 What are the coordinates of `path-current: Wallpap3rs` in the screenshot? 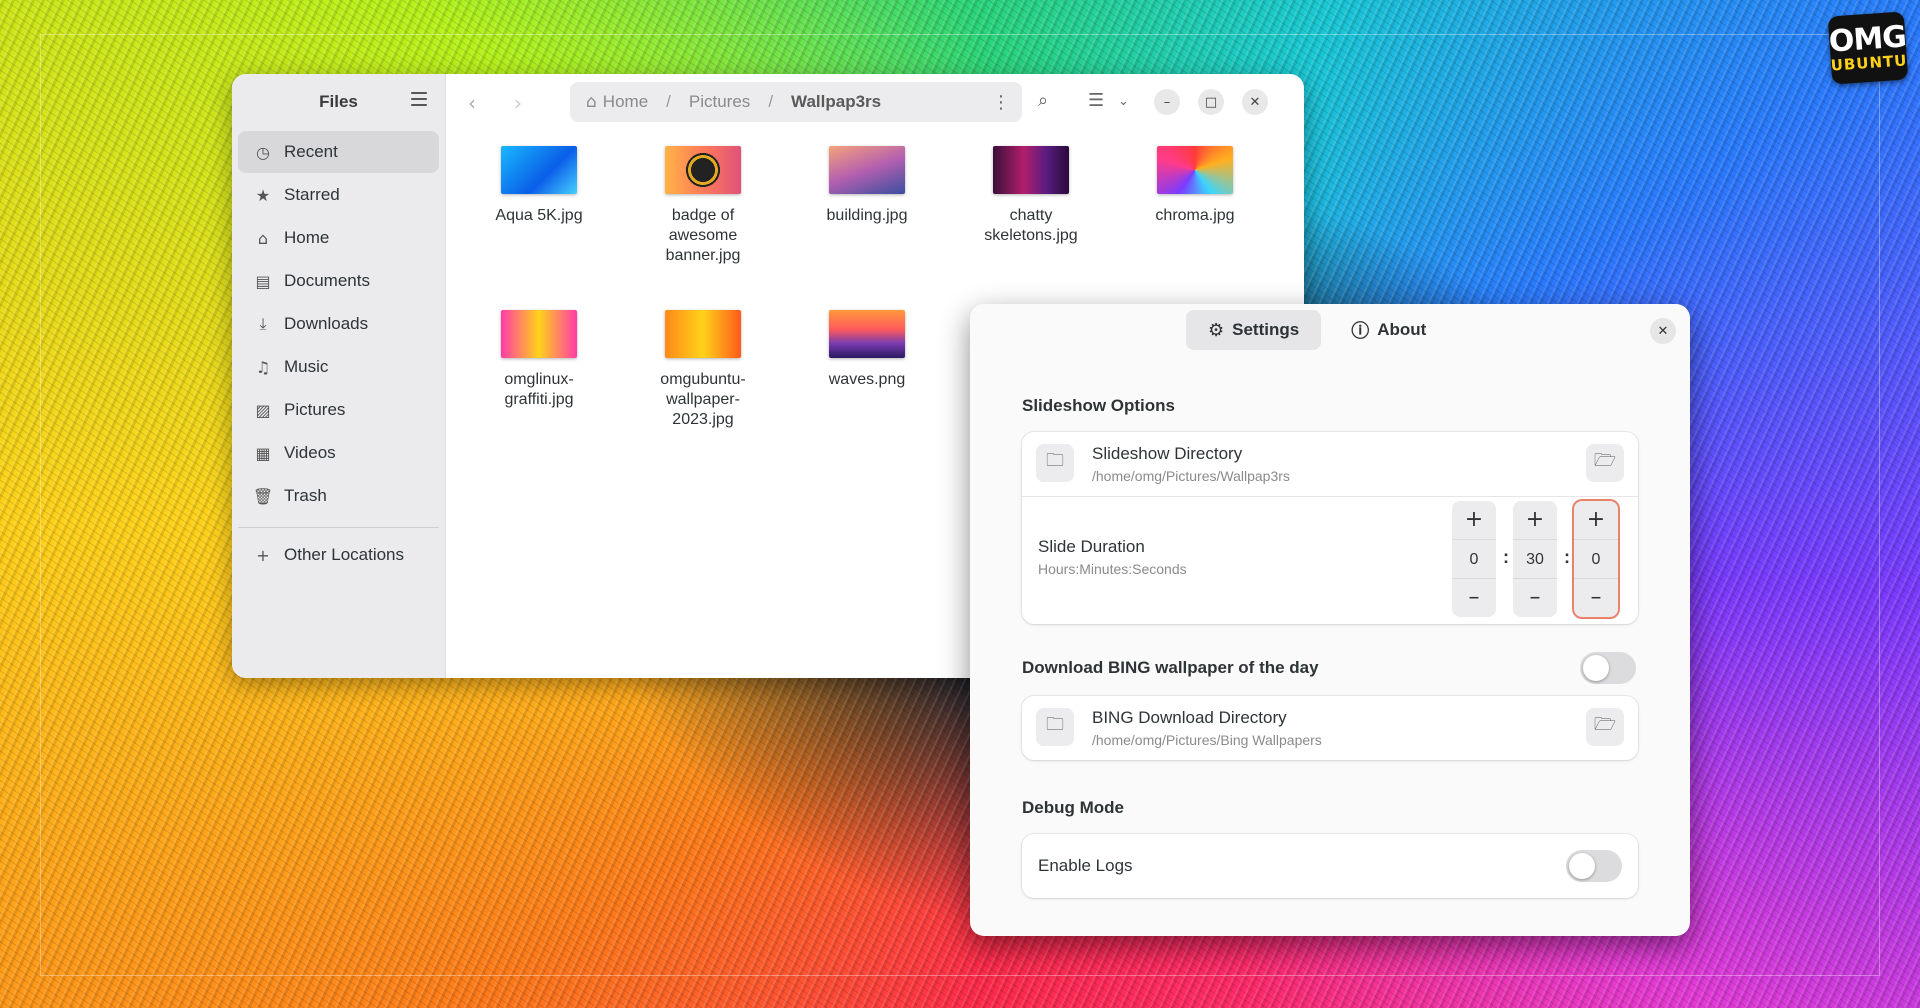 It's located at (836, 102).